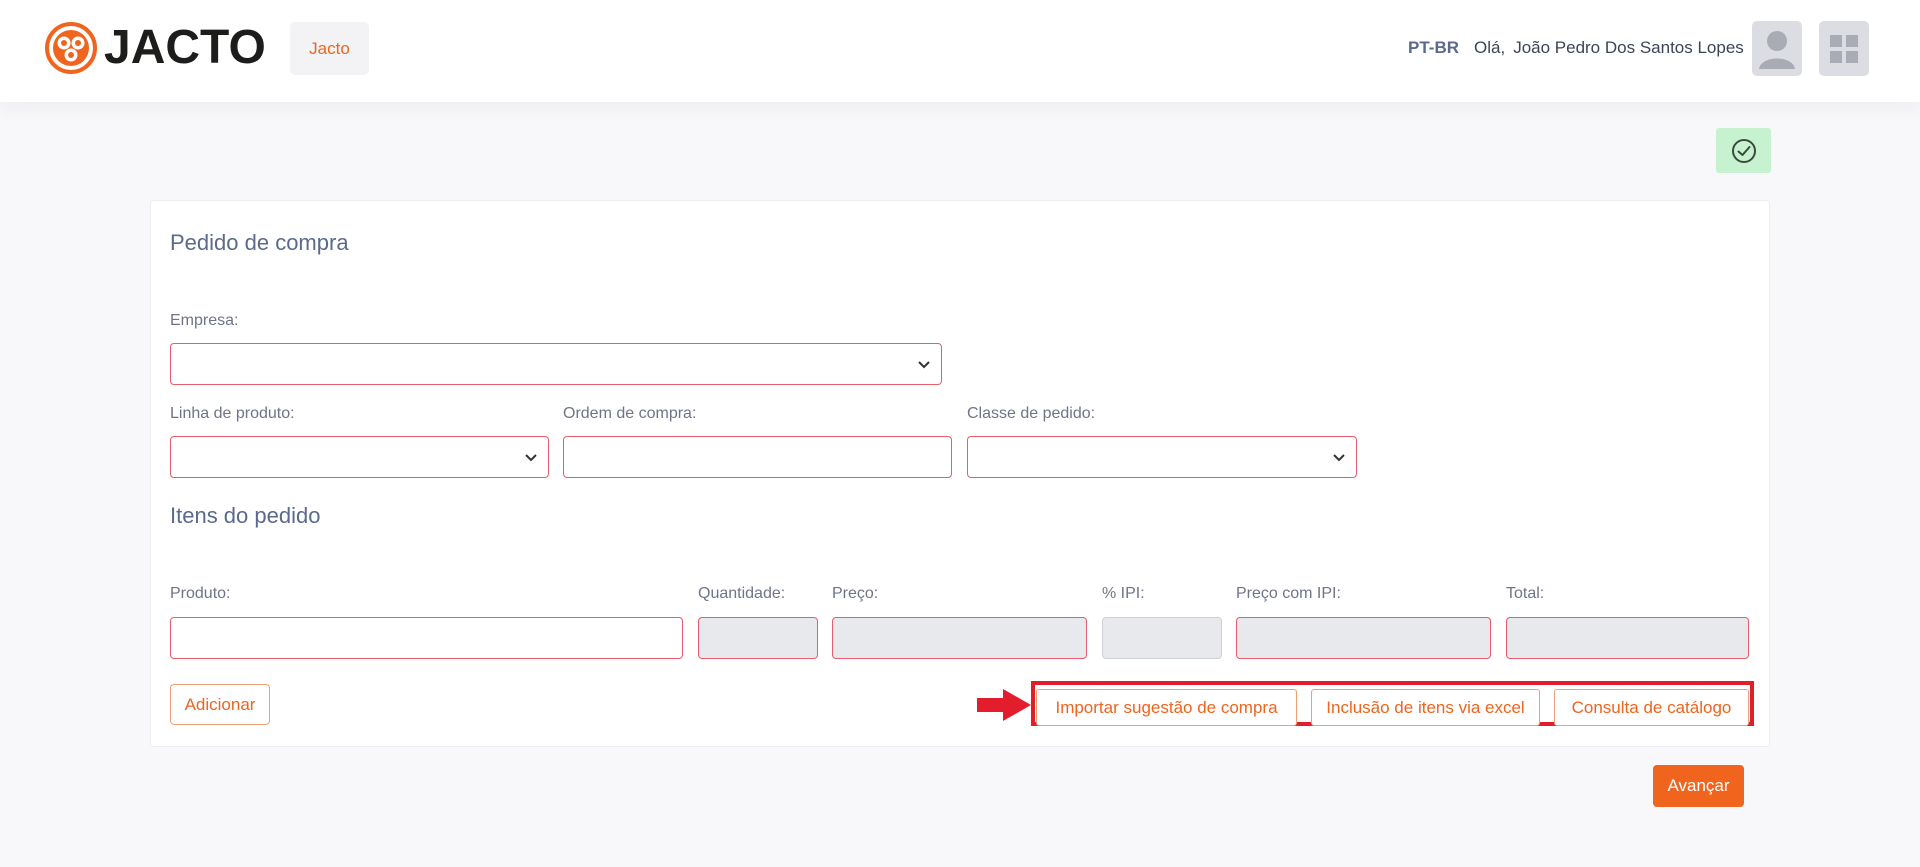 The width and height of the screenshot is (1920, 867). I want to click on company-select, so click(556, 364).